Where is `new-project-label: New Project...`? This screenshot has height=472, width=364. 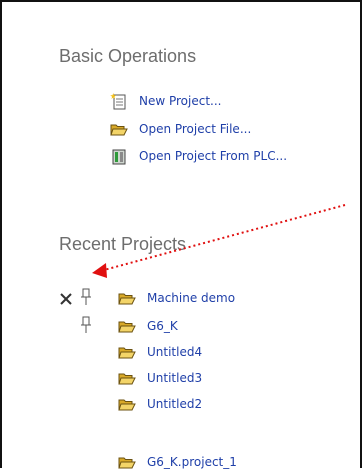 new-project-label: New Project... is located at coordinates (180, 101).